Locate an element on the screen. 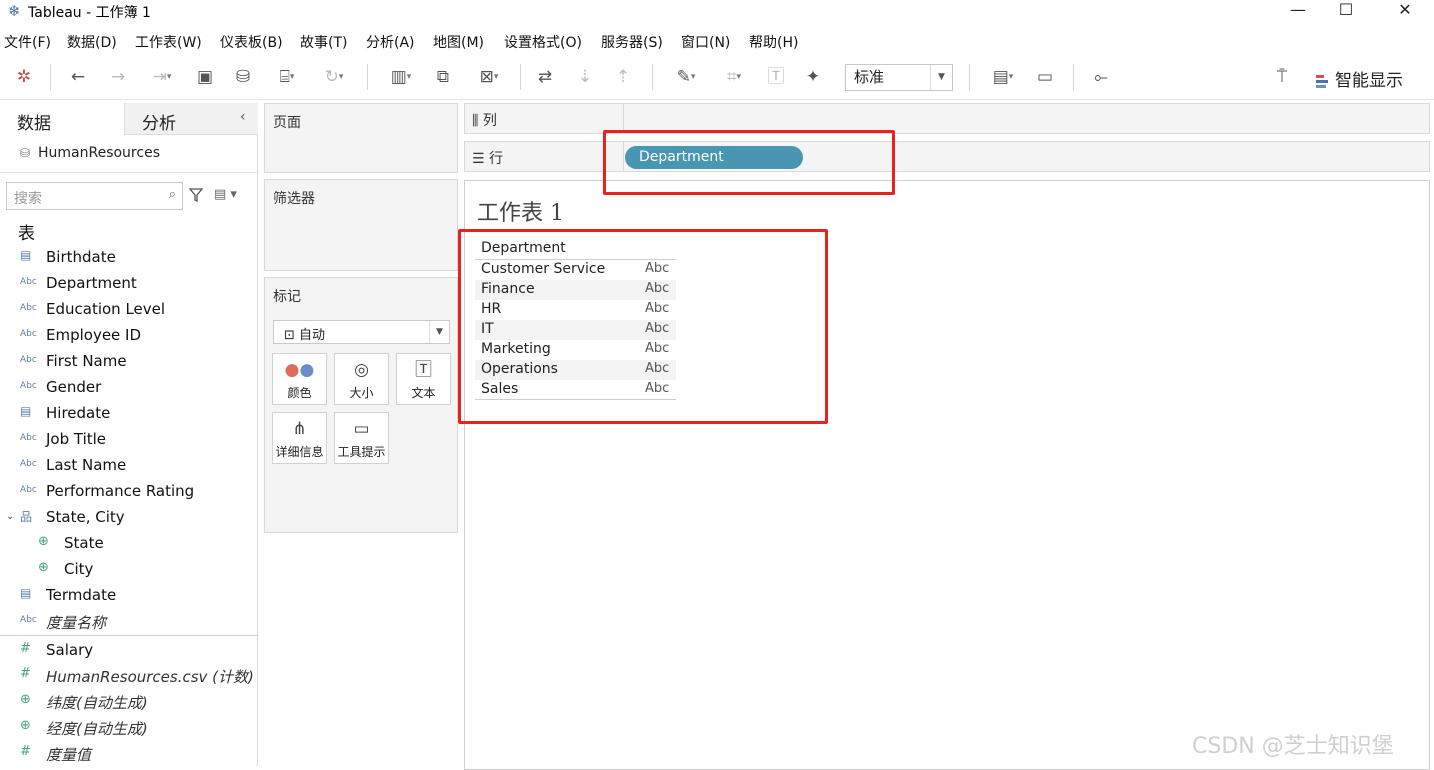  field-department: Abc Department is located at coordinates (128, 284).